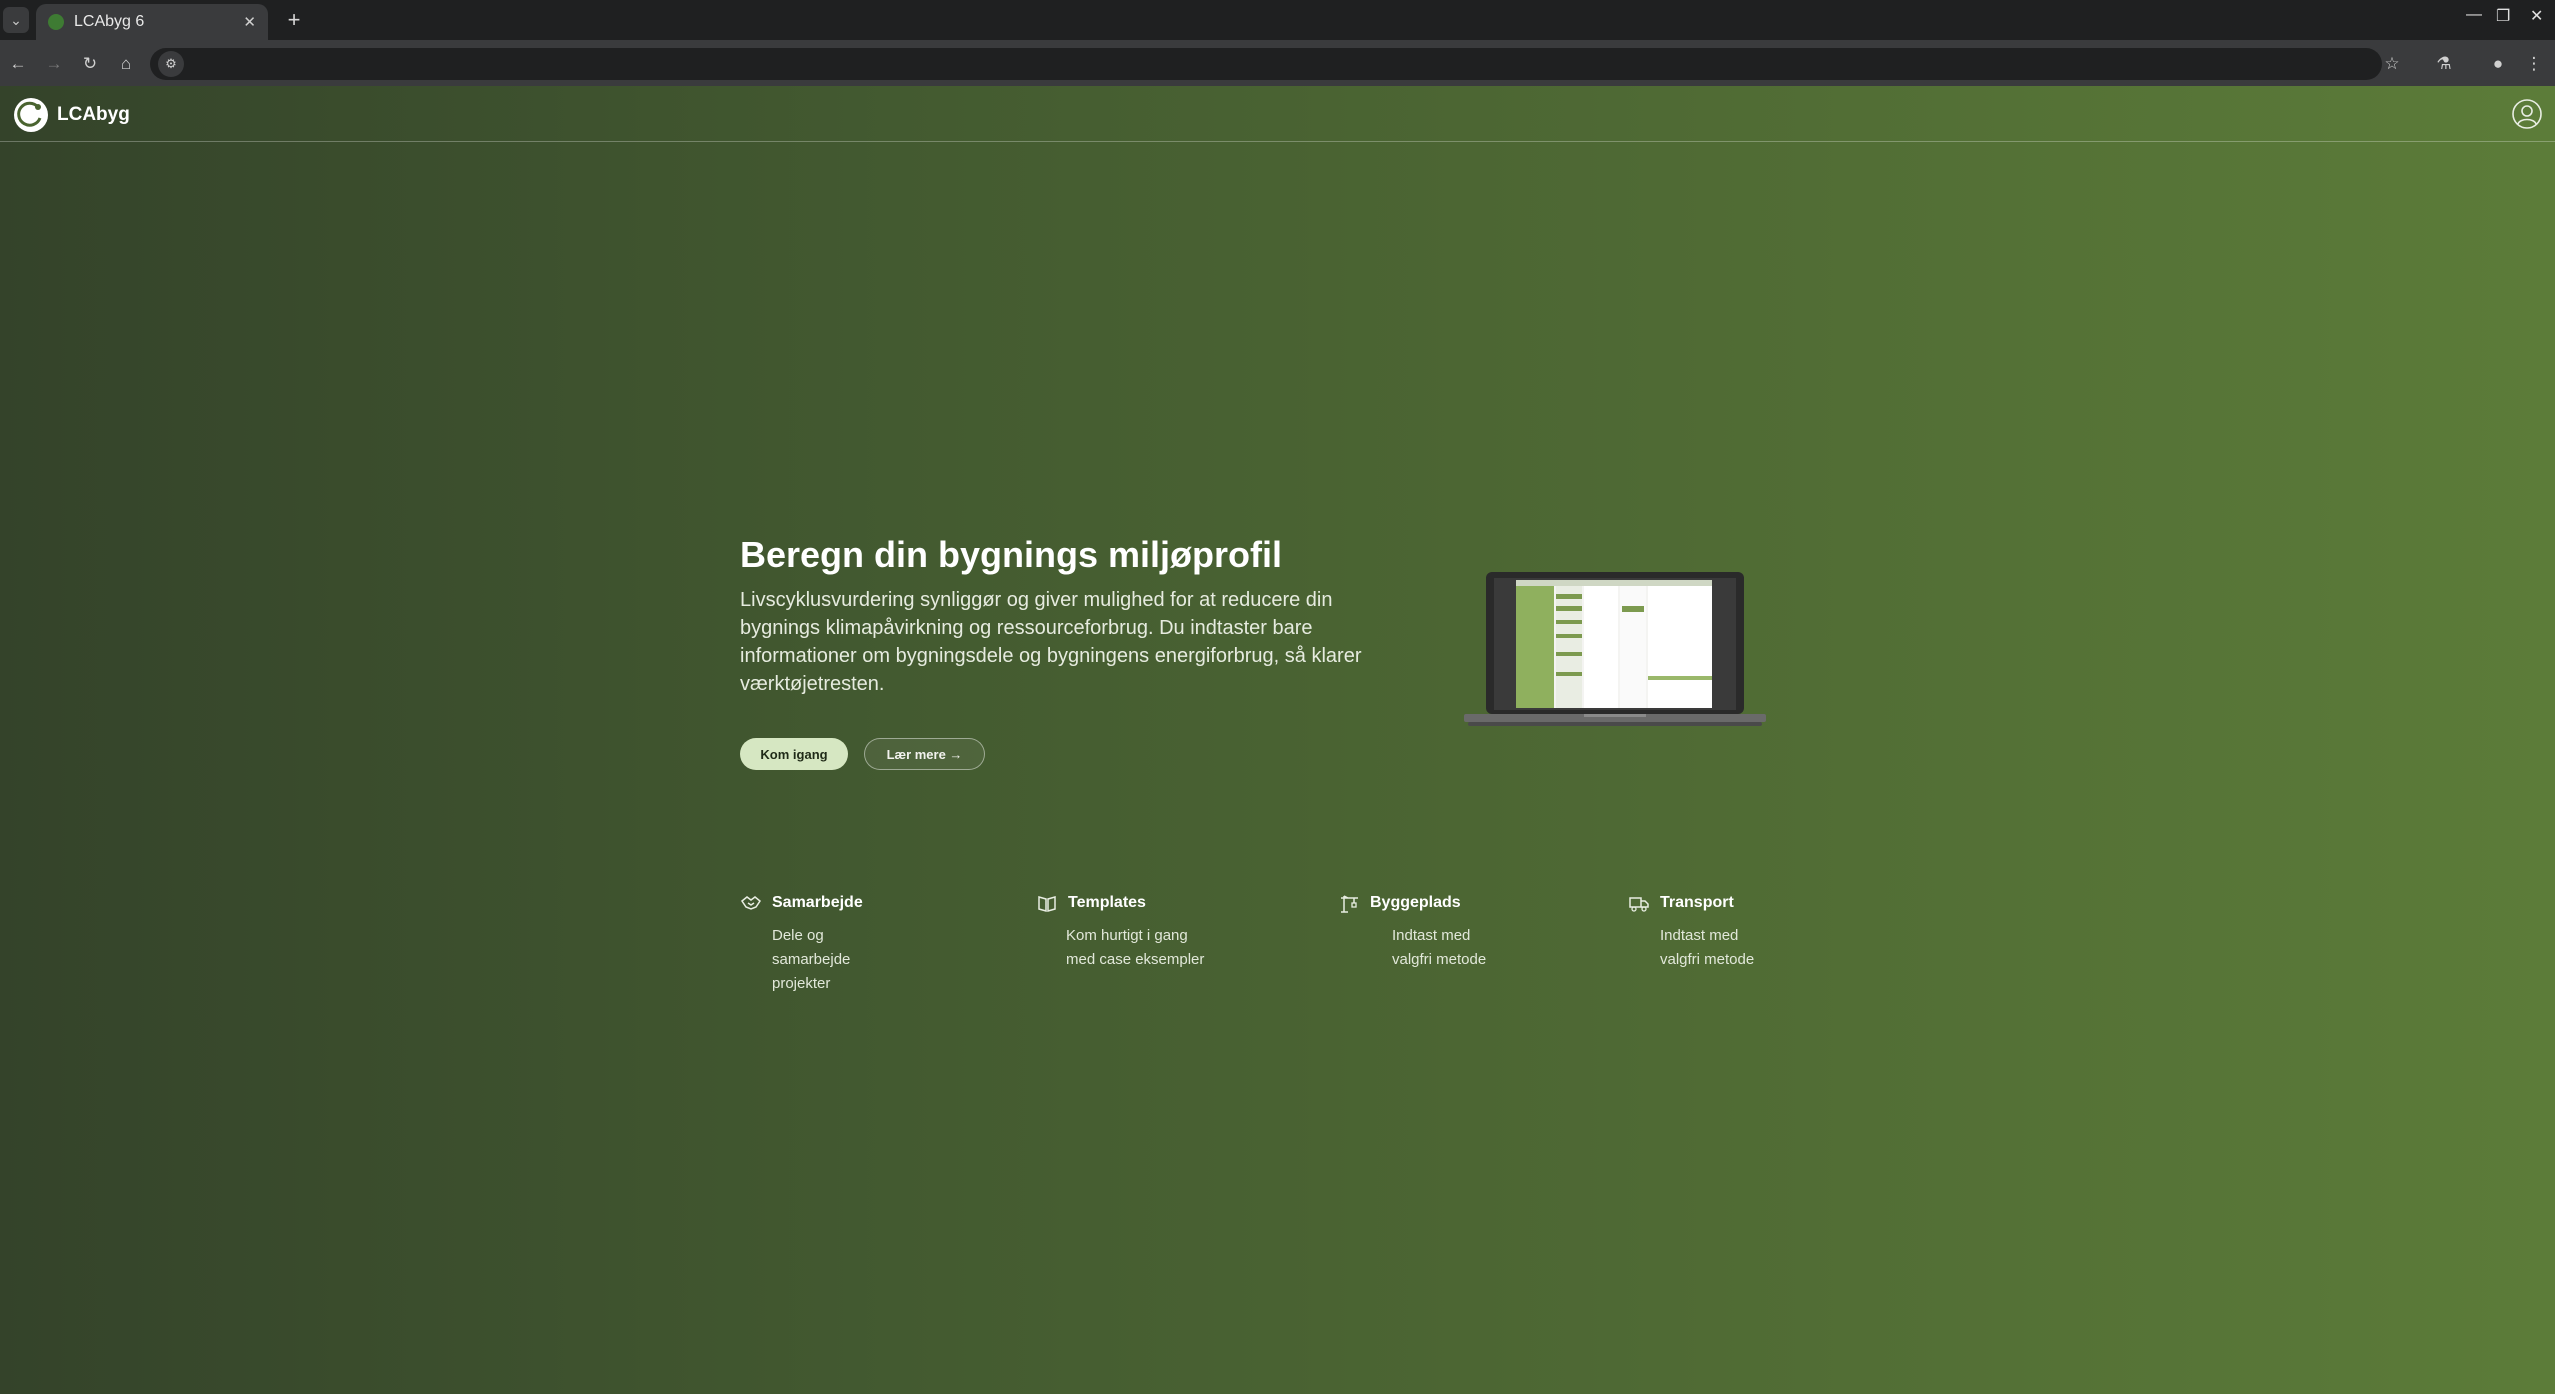 Image resolution: width=2555 pixels, height=1394 pixels. Describe the element at coordinates (16, 20) in the screenshot. I see `tab-search-chevron-icon: ⌄` at that location.